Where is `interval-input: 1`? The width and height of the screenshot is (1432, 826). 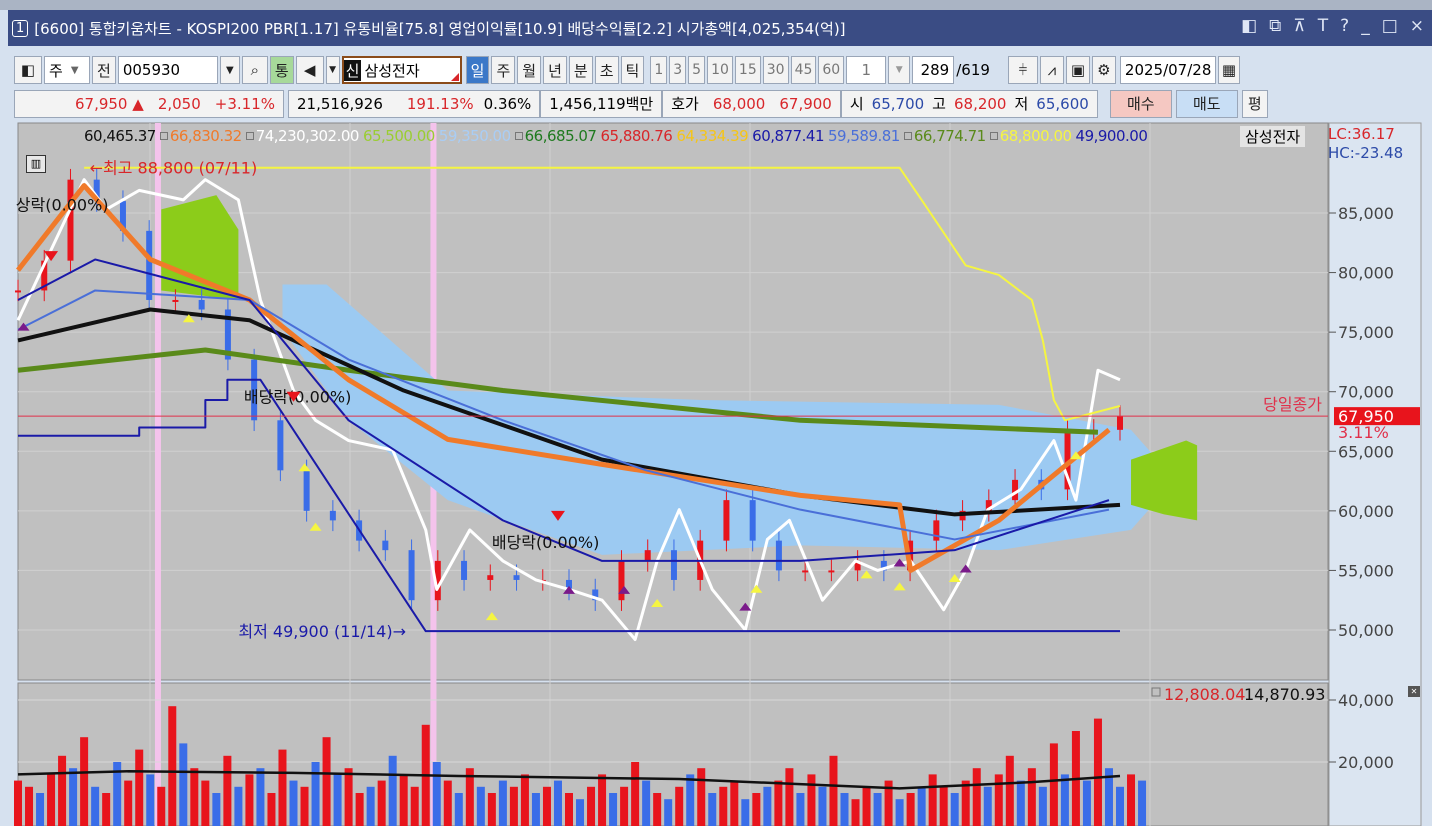
interval-input: 1 is located at coordinates (866, 70).